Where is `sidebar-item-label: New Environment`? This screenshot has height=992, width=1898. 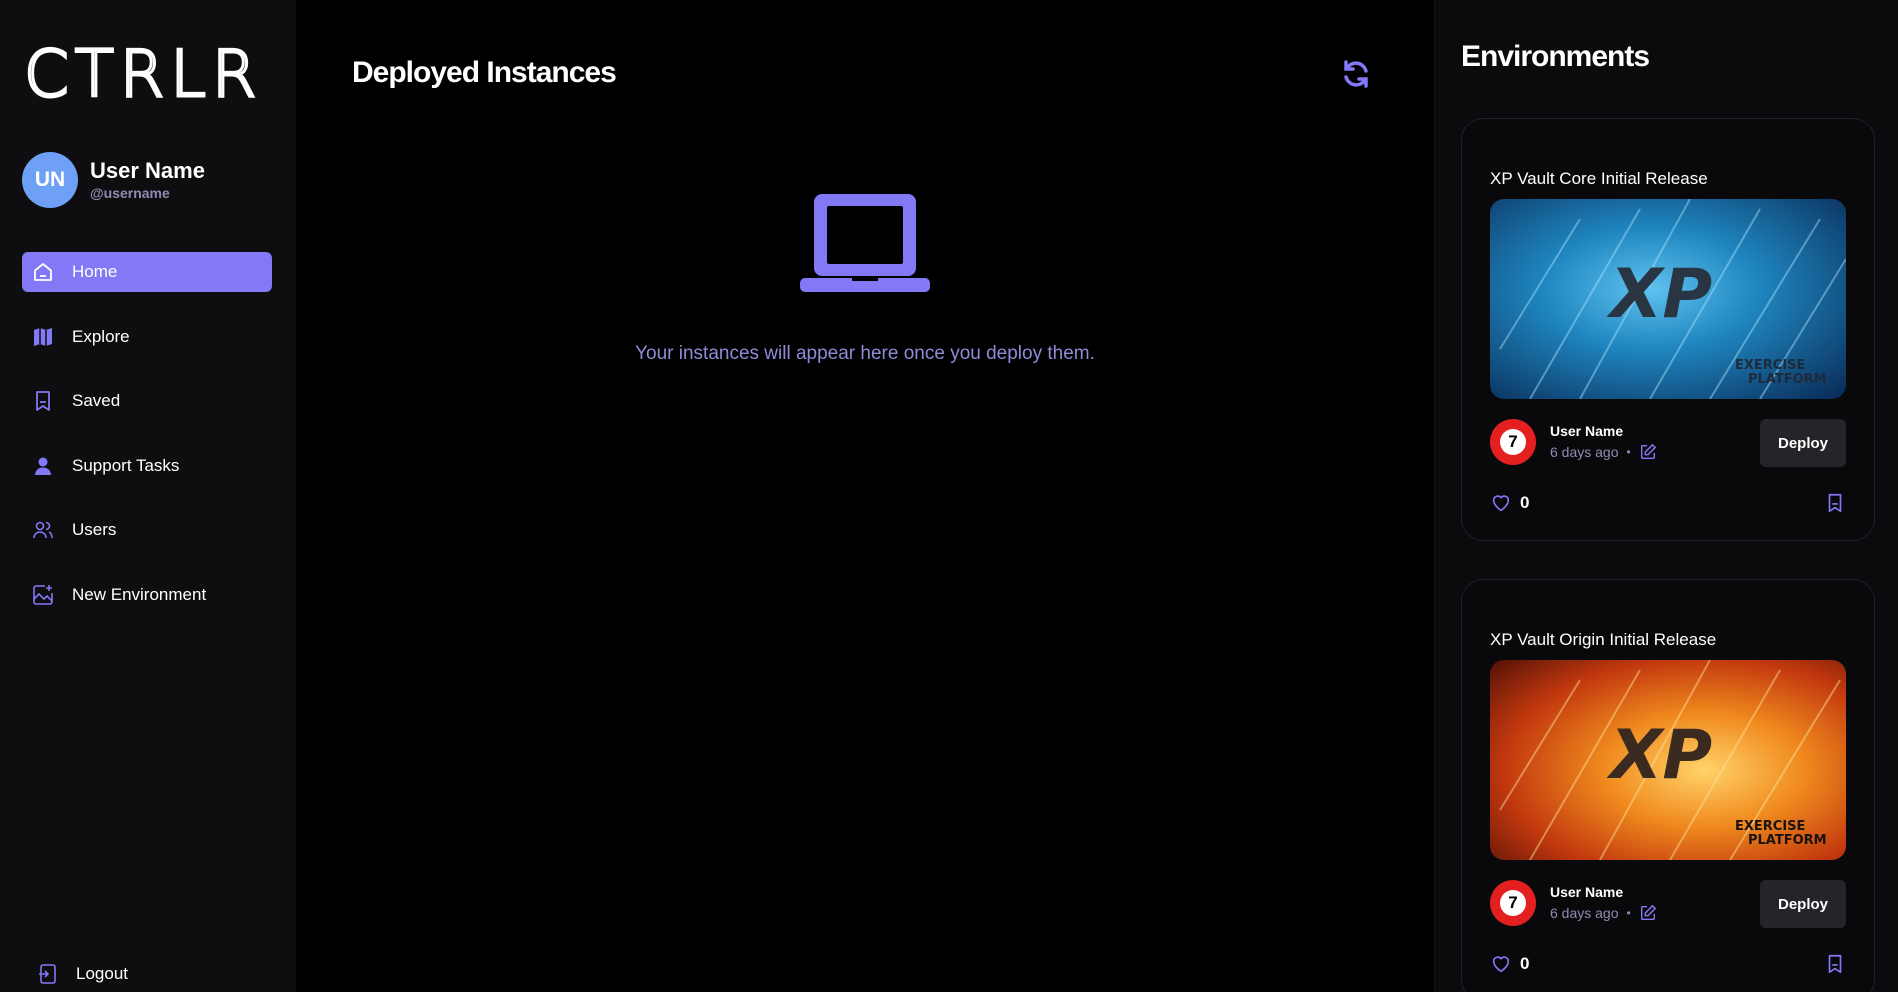 sidebar-item-label: New Environment is located at coordinates (139, 594).